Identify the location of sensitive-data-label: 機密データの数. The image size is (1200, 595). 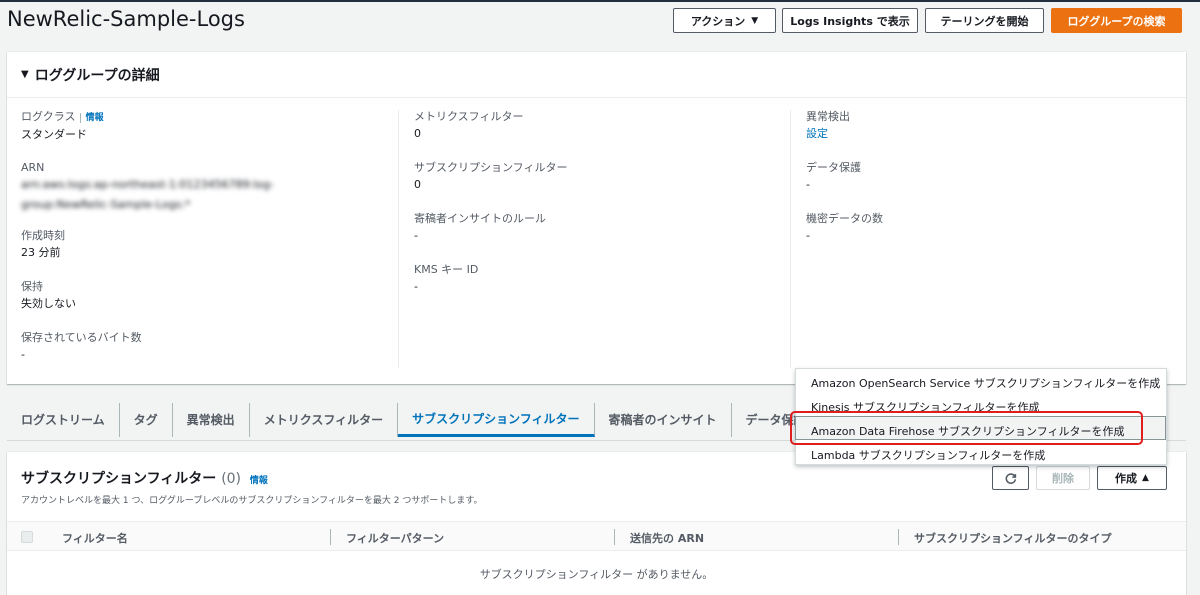
(844, 218).